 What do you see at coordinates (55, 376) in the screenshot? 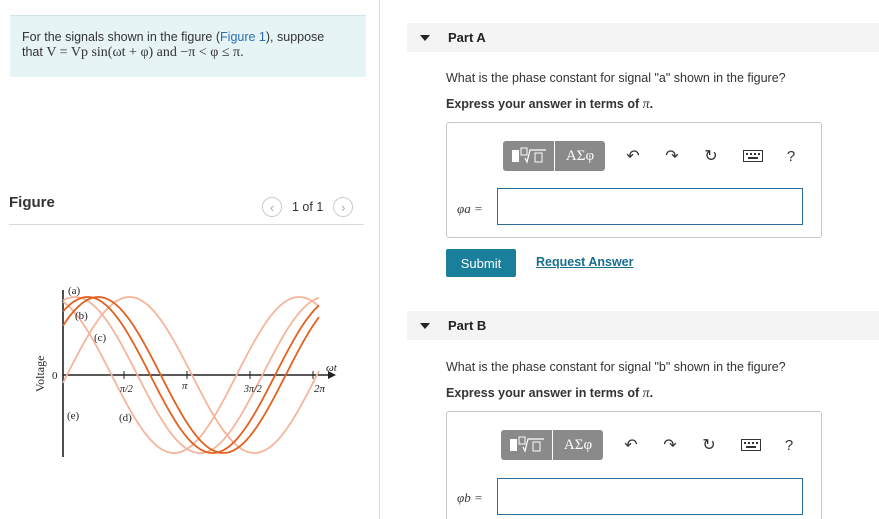
I see `zero-label: 0` at bounding box center [55, 376].